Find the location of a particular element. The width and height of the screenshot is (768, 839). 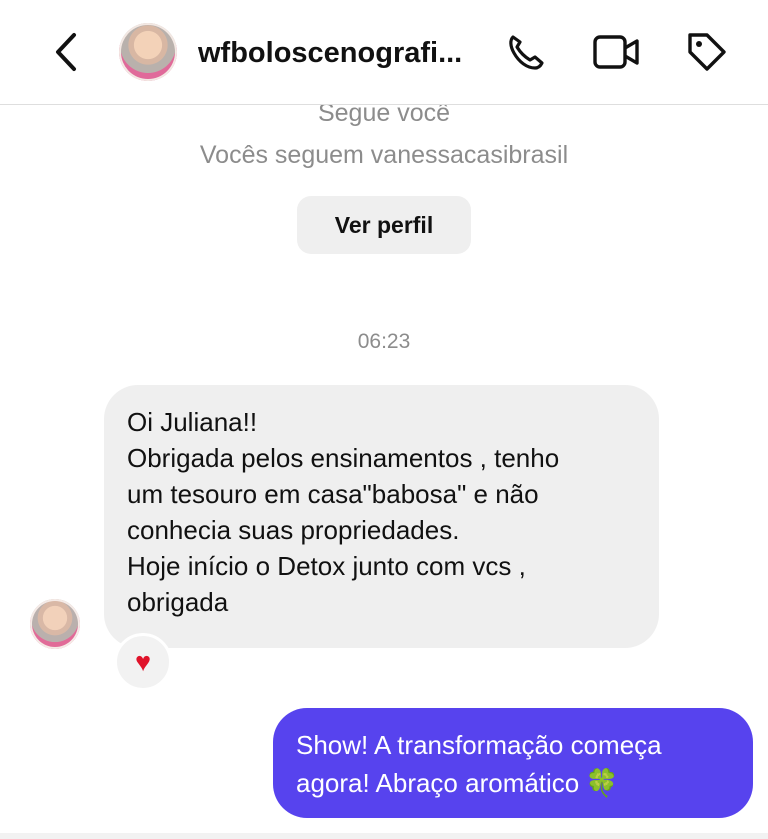

incoming-message-line: um tesouro em casa"babosa" e não is located at coordinates (333, 494).